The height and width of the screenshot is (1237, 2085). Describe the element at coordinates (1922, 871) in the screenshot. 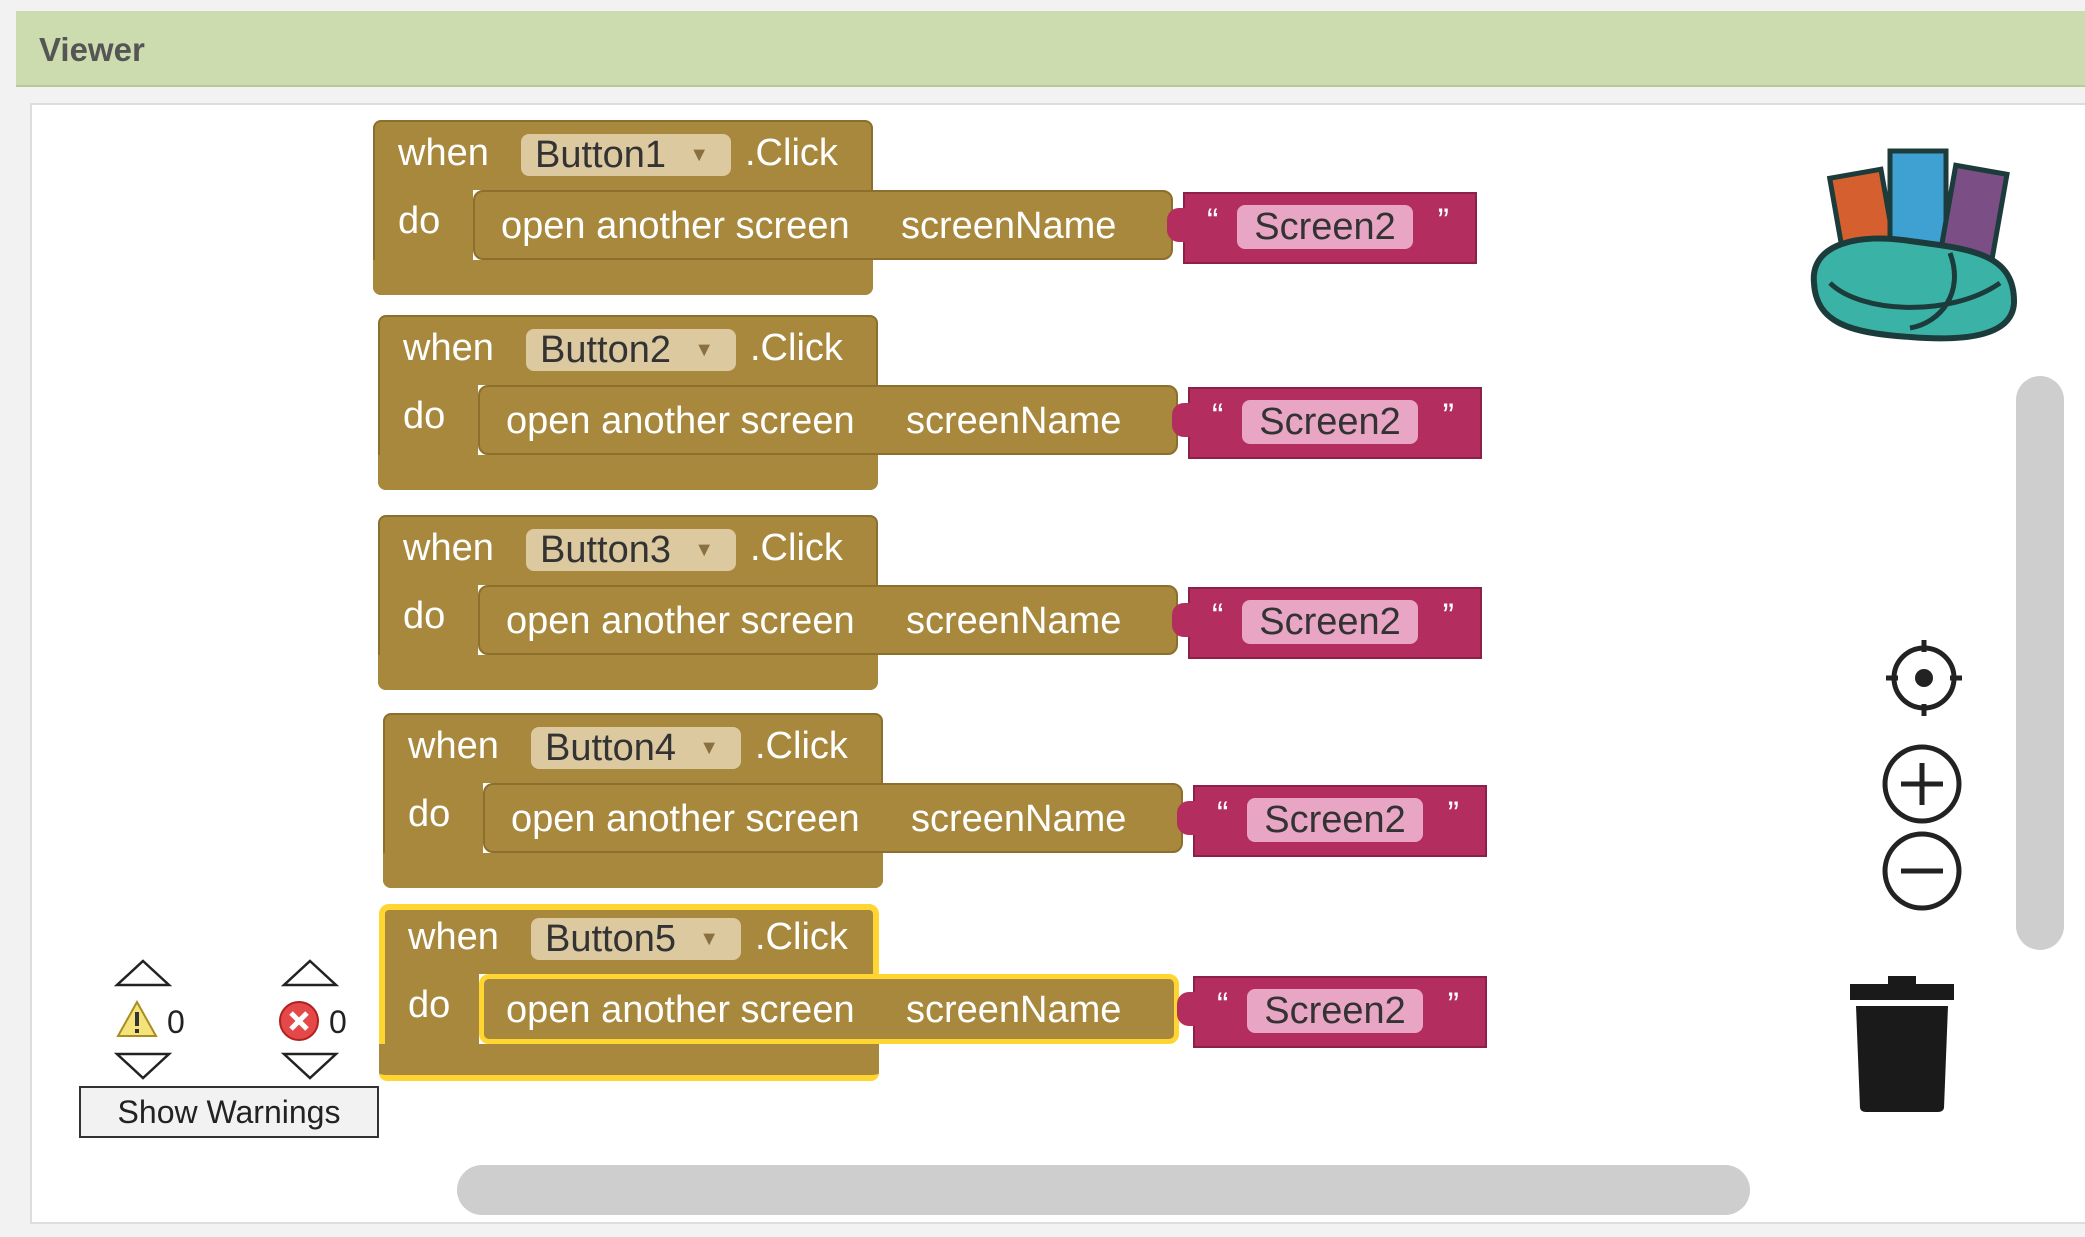

I see `zoom-out-icon` at that location.